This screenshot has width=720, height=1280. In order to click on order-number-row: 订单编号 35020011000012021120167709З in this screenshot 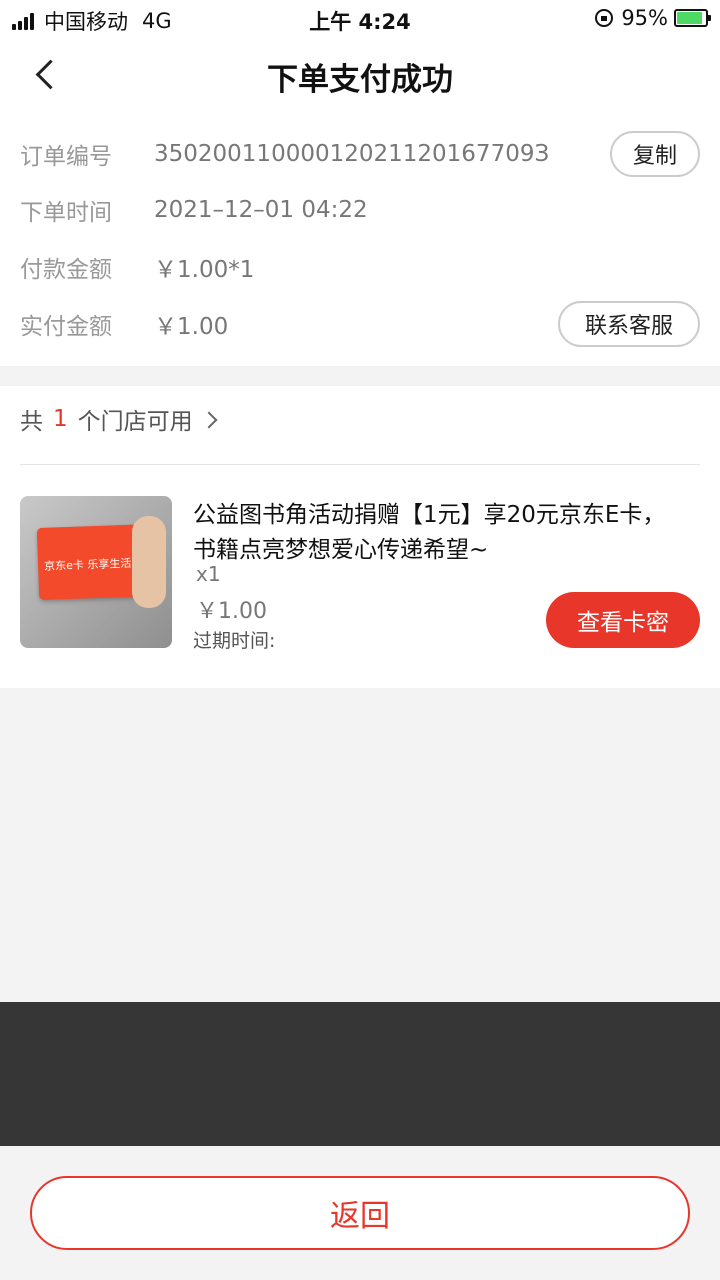, I will do `click(284, 154)`.